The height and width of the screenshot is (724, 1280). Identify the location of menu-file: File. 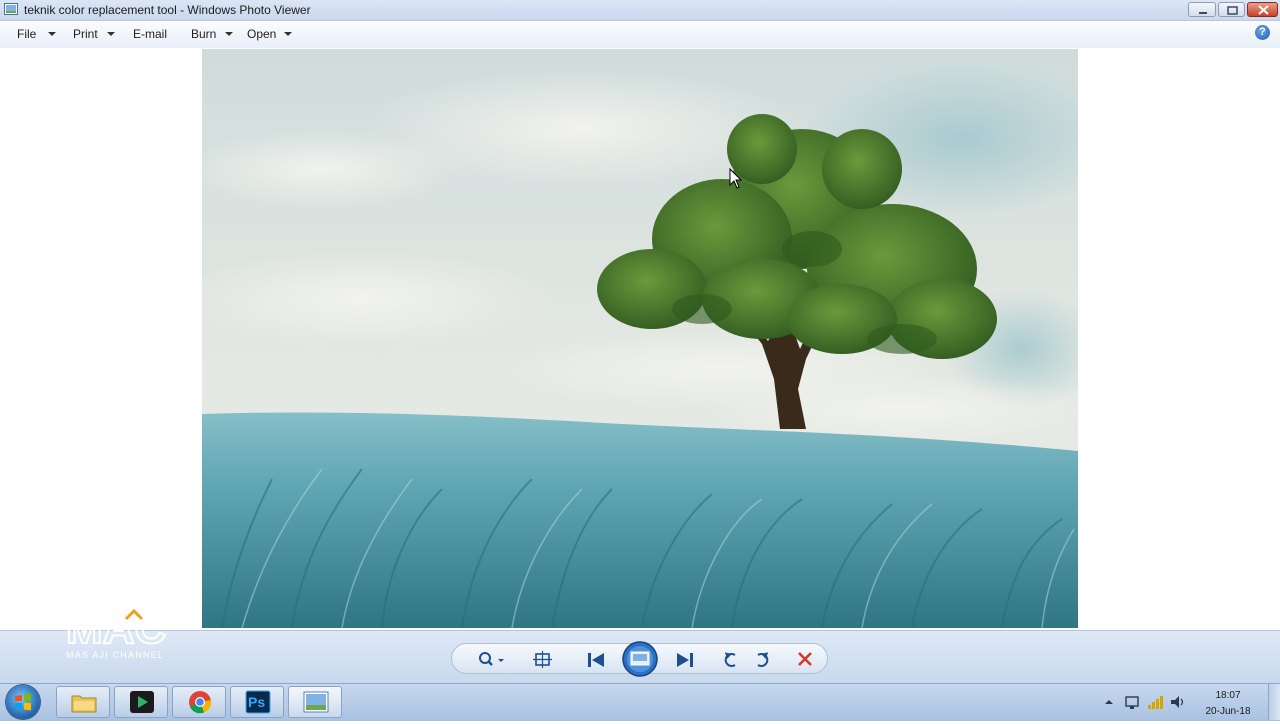
(26, 34).